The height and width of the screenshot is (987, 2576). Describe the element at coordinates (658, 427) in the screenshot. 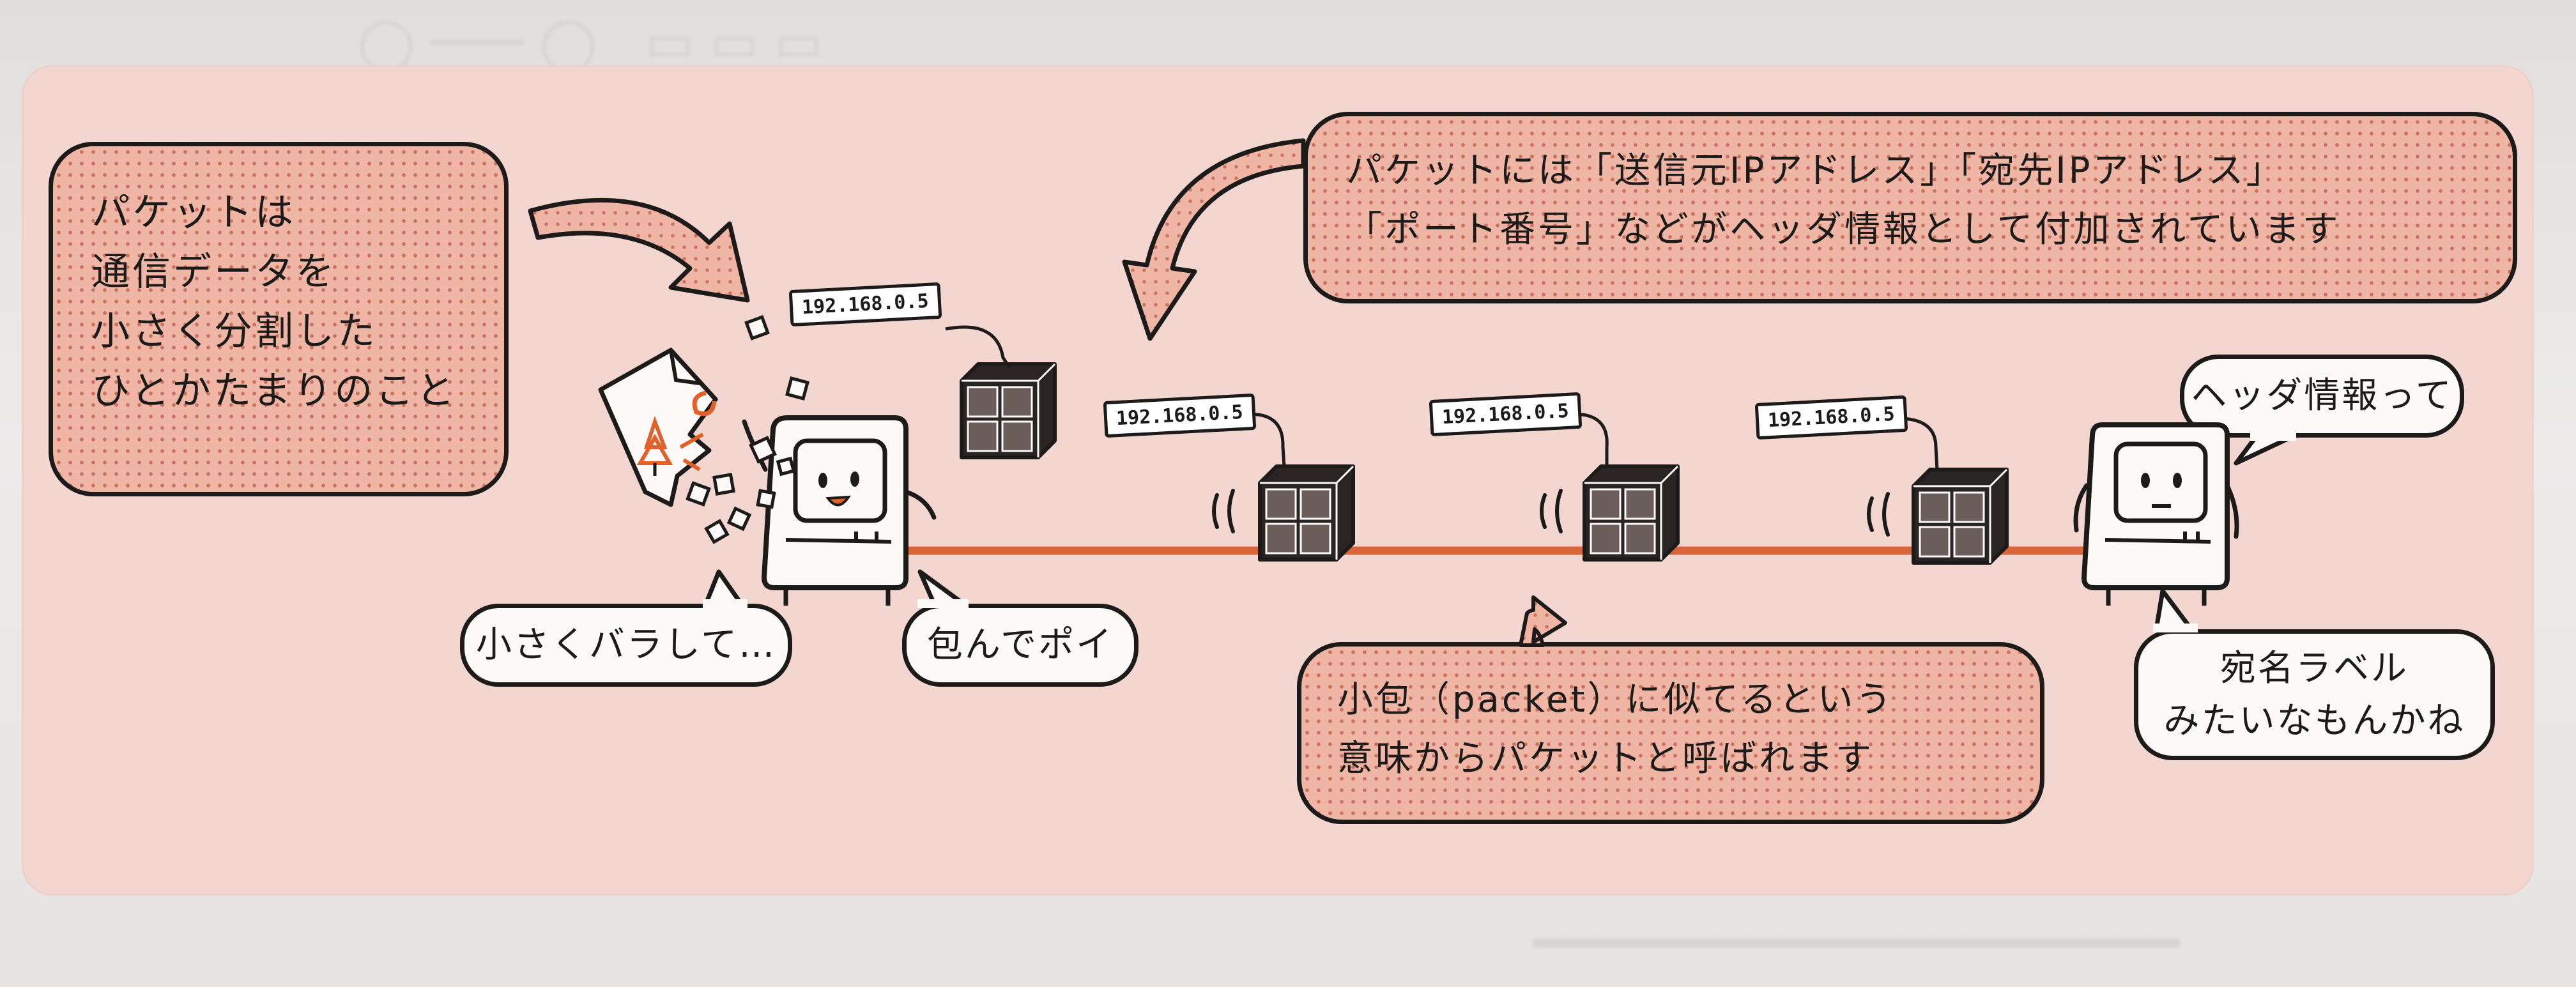

I see `document-icon` at that location.